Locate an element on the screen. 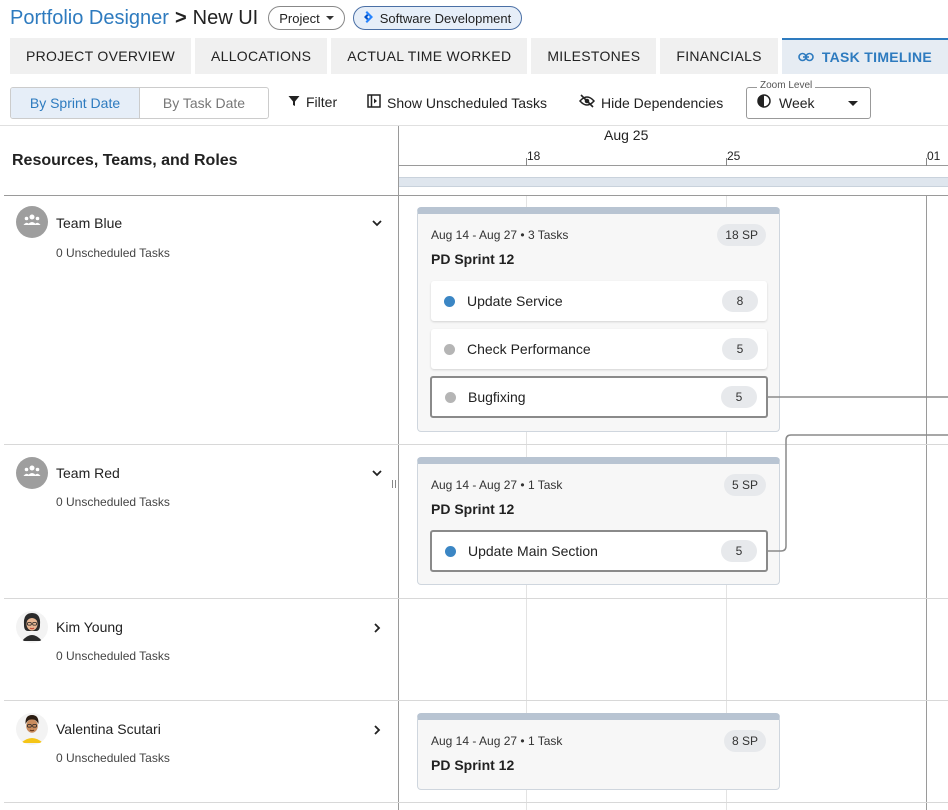  dependency-line is located at coordinates (858, 493).